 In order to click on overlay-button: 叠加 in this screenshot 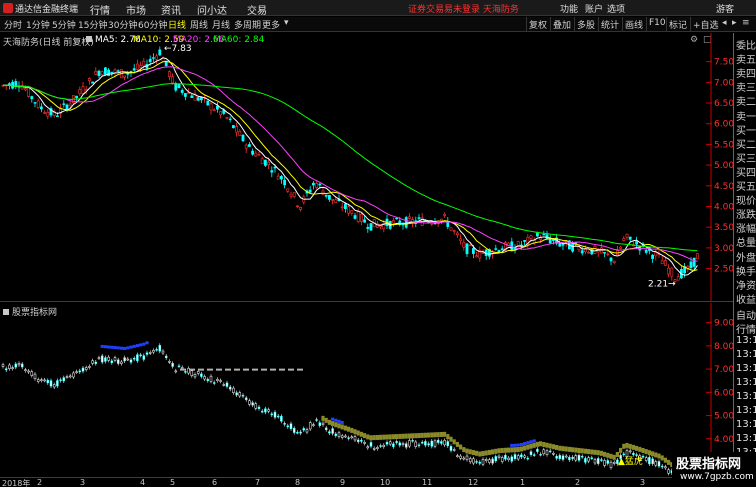, I will do `click(561, 24)`.